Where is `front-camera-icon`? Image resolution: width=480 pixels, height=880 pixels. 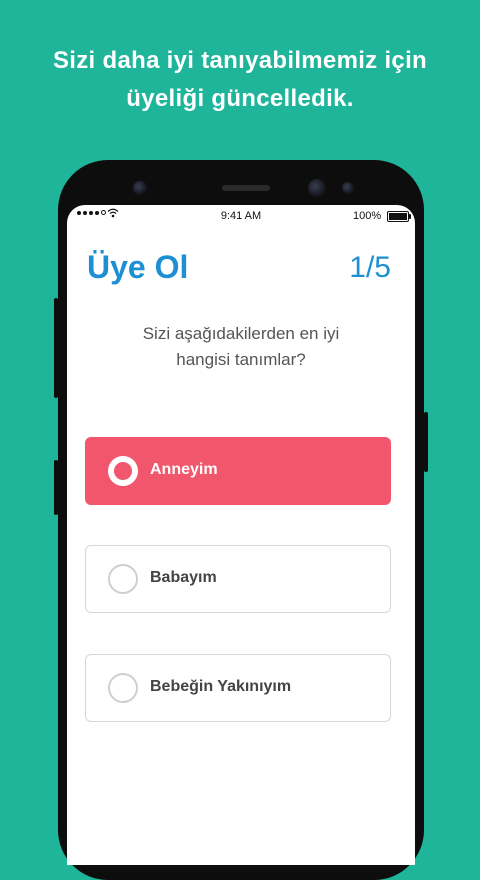 front-camera-icon is located at coordinates (317, 188).